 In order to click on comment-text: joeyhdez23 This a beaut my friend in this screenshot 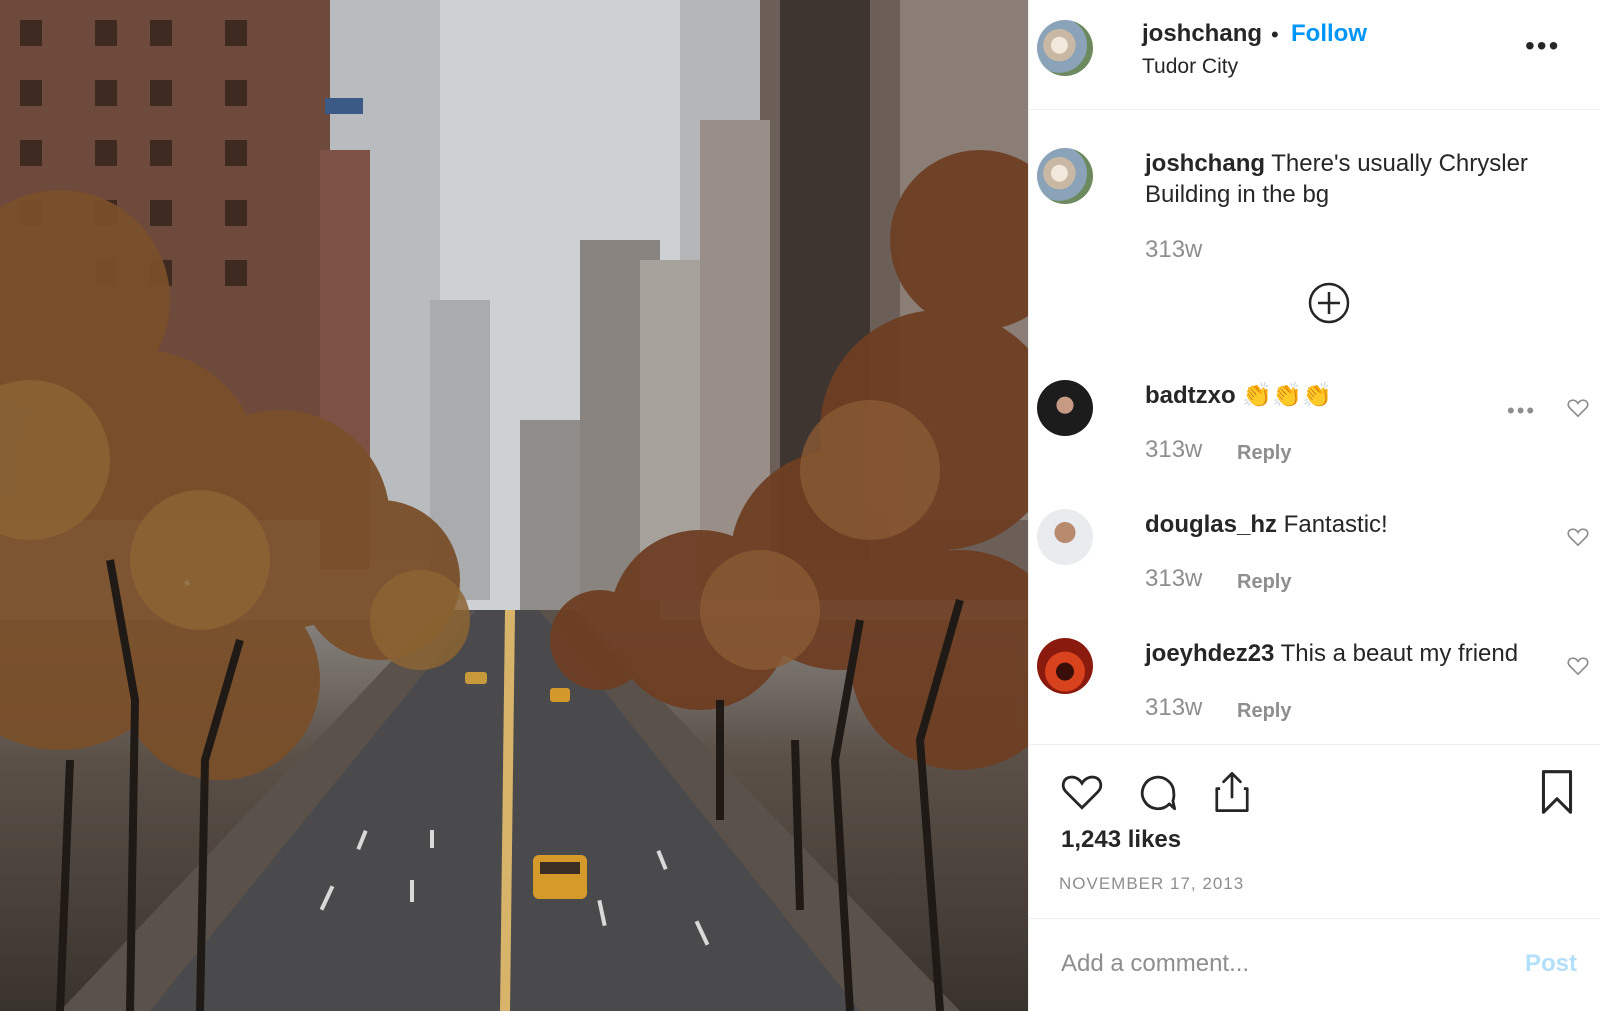, I will do `click(1355, 653)`.